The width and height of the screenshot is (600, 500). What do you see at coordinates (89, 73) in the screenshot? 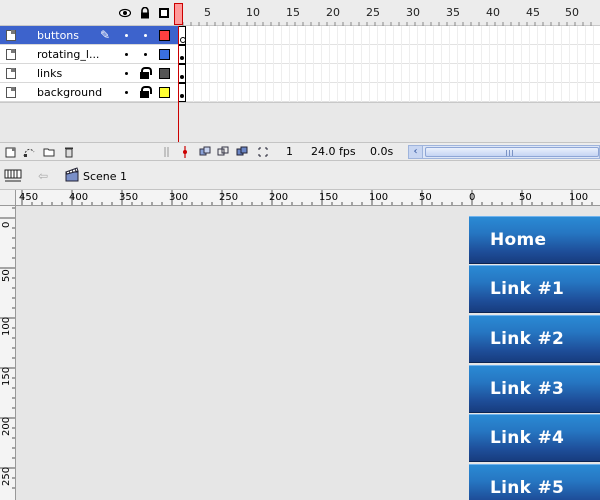
I see `layer-row-links: links` at bounding box center [89, 73].